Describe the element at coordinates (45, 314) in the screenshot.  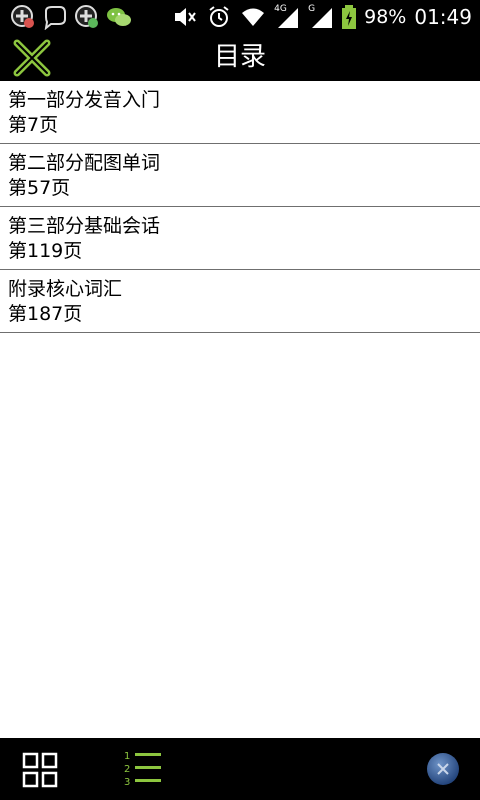
I see `toc-item-page: 第187页` at that location.